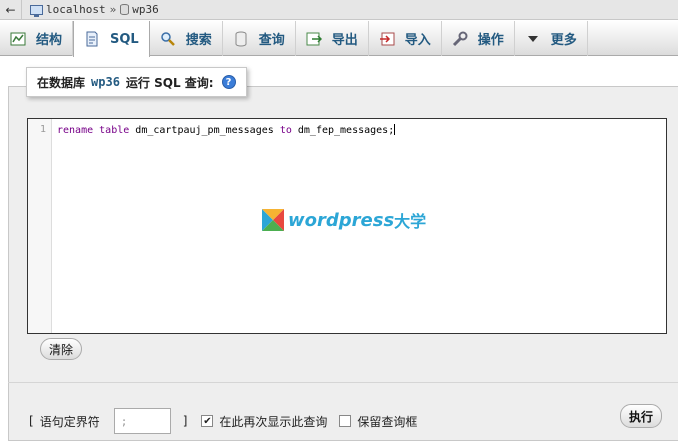  Describe the element at coordinates (490, 40) in the screenshot. I see `tab-operations-label: 操作` at that location.